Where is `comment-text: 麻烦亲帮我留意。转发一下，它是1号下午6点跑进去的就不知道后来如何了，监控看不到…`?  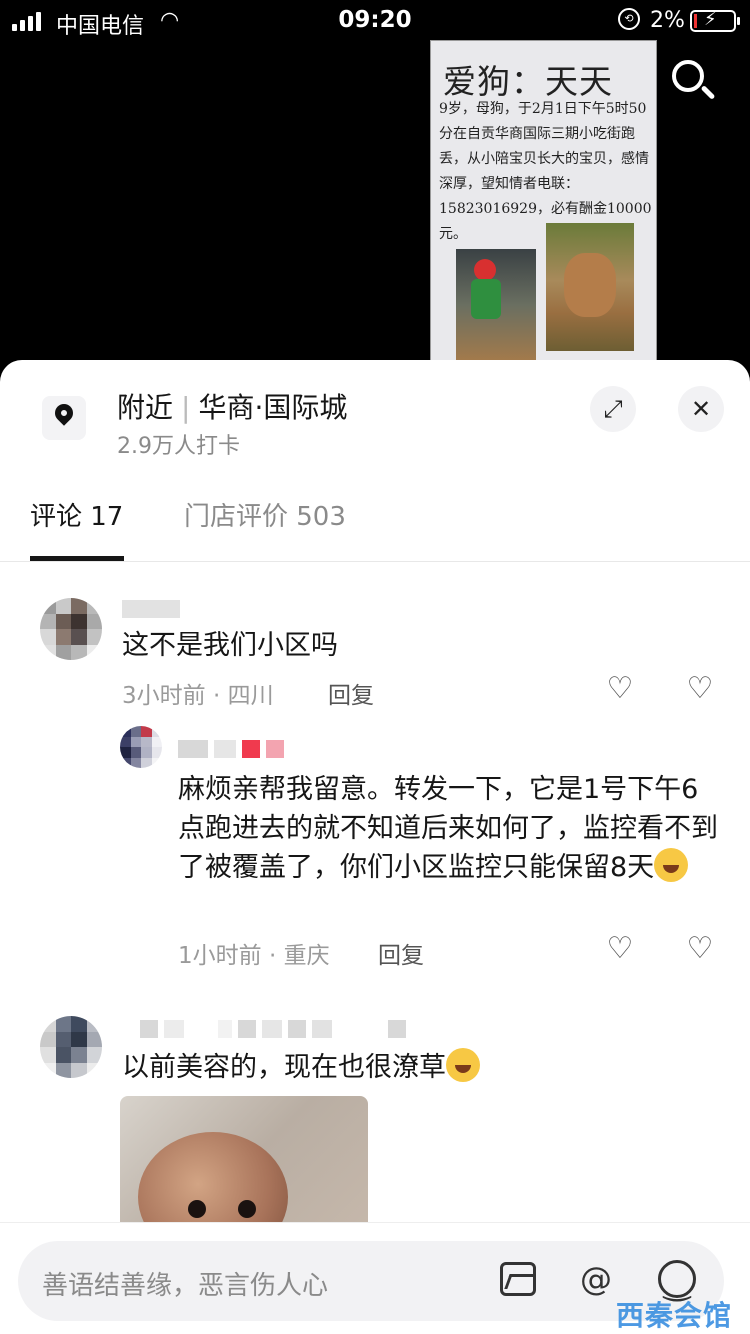 comment-text: 麻烦亲帮我留意。转发一下，它是1号下午6点跑进去的就不知道后来如何了，监控看不到… is located at coordinates (448, 828).